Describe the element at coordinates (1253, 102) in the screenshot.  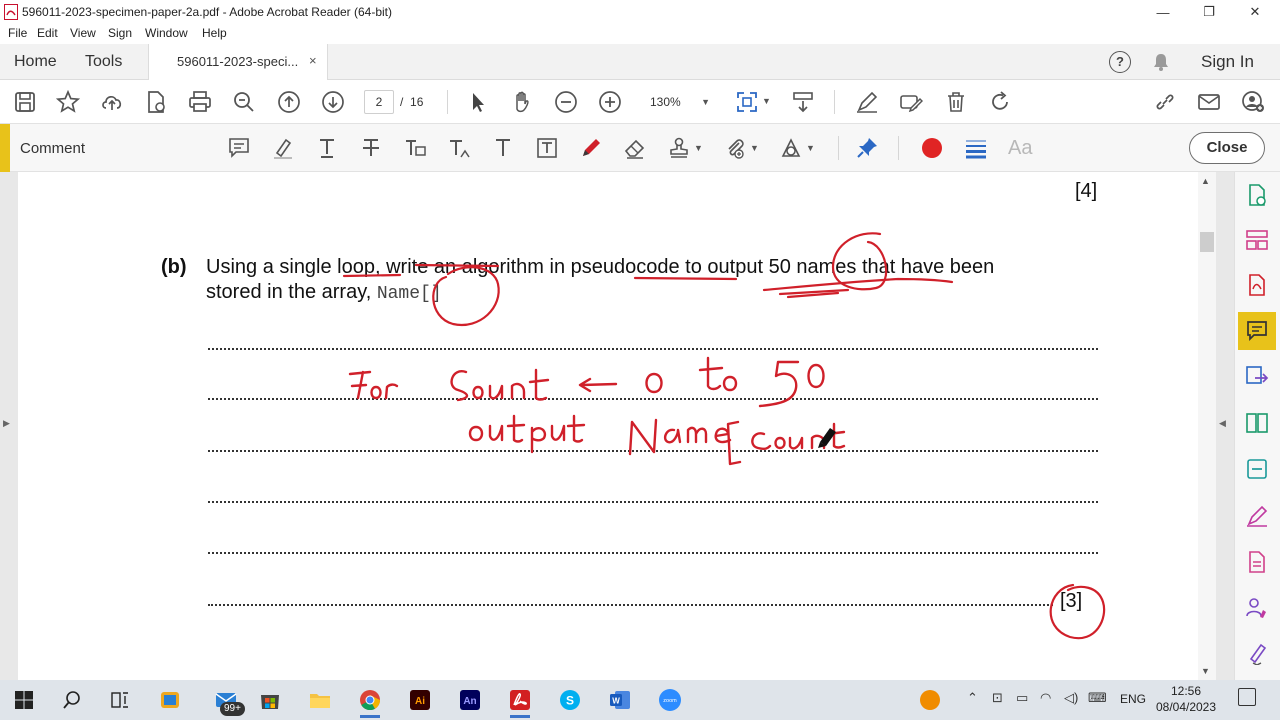
I see `user-add-icon` at that location.